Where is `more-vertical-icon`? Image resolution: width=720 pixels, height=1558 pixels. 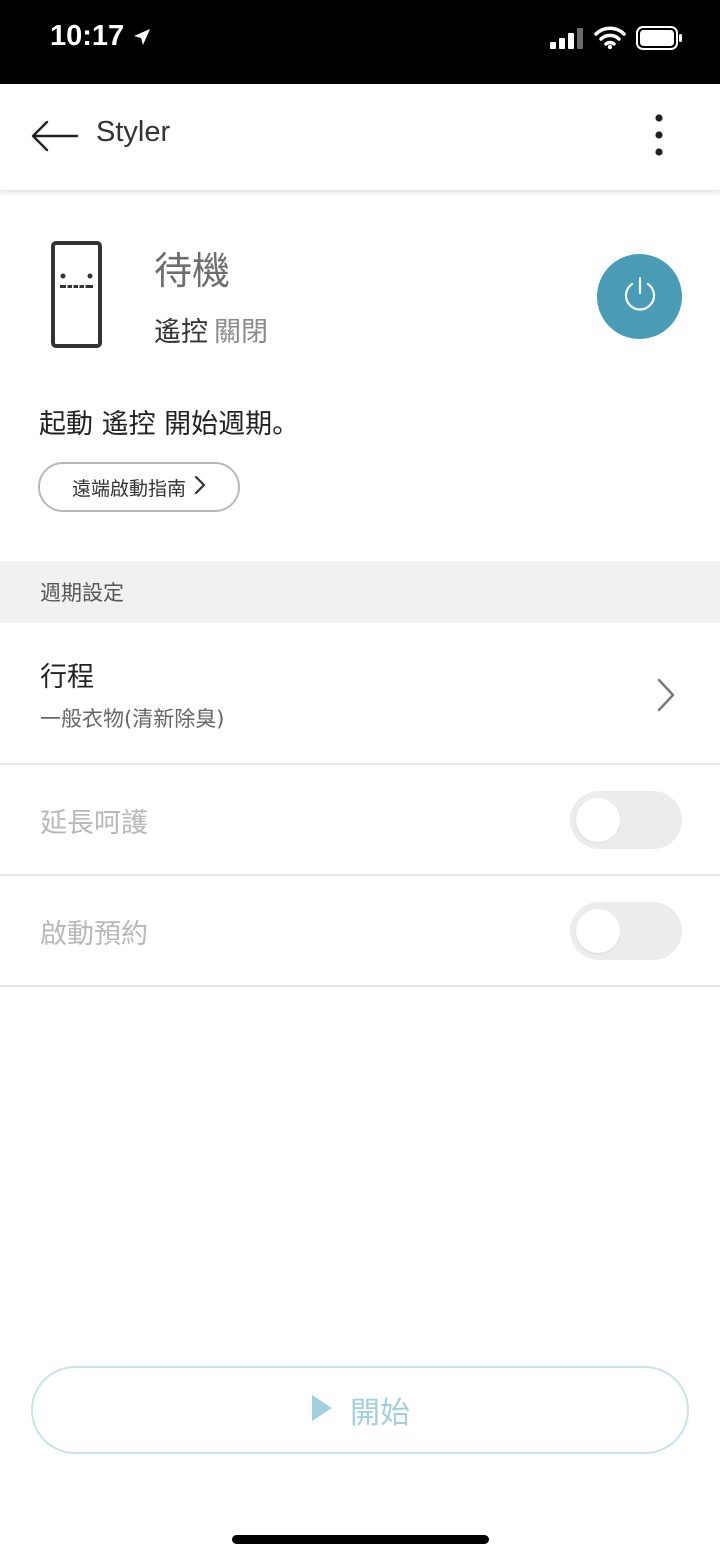
more-vertical-icon is located at coordinates (659, 138).